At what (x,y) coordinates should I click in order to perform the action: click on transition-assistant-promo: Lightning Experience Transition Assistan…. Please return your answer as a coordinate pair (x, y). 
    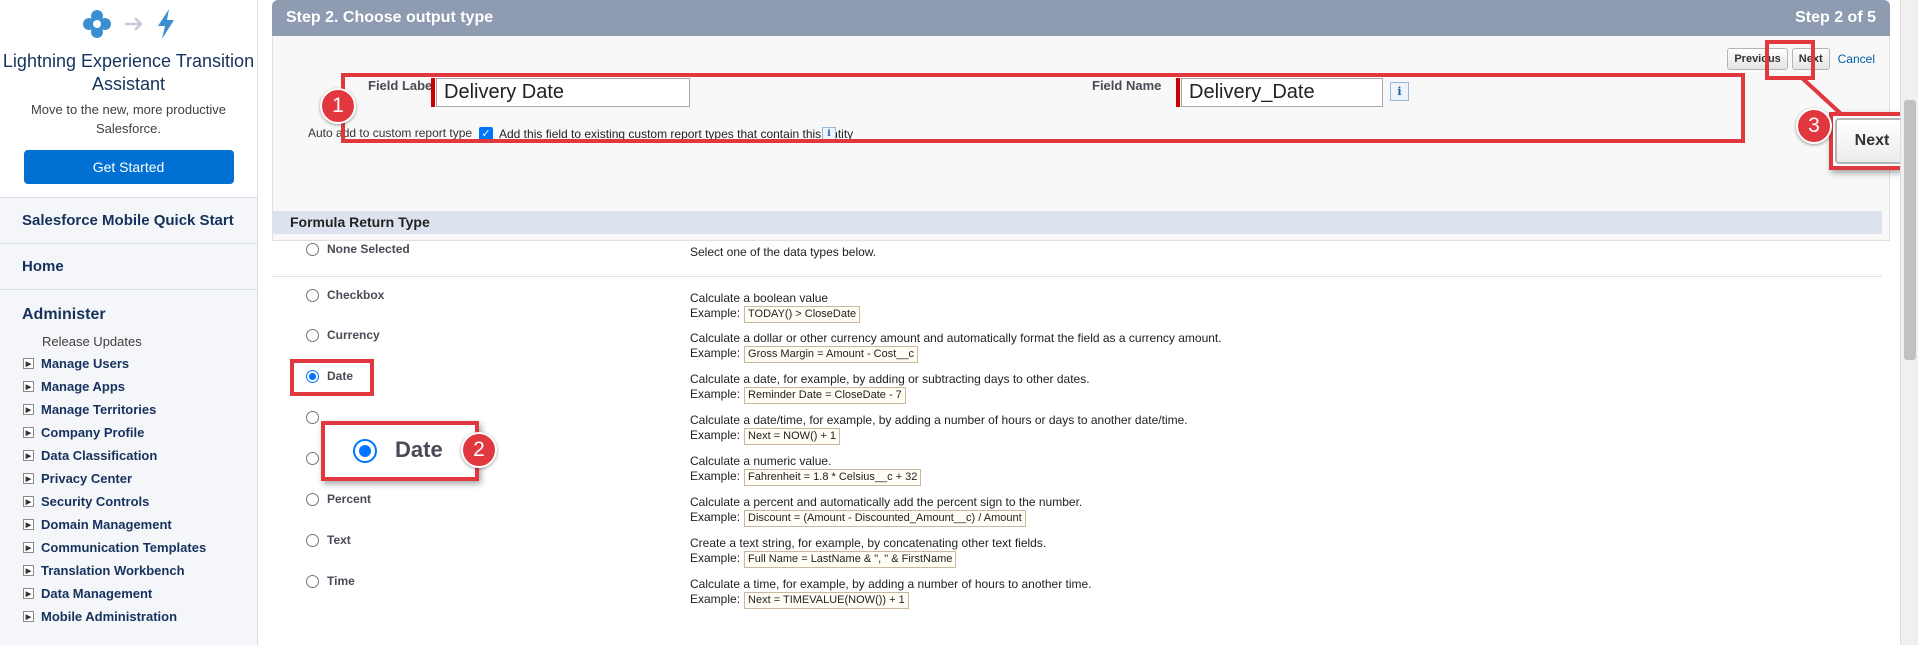
    Looking at the image, I should click on (128, 99).